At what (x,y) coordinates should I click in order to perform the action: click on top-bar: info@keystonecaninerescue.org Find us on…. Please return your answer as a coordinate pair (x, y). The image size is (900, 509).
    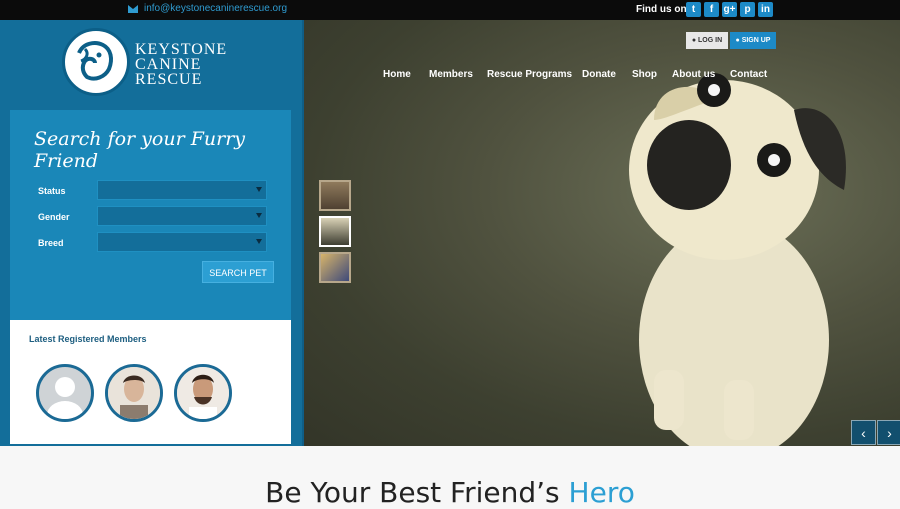
    Looking at the image, I should click on (450, 10).